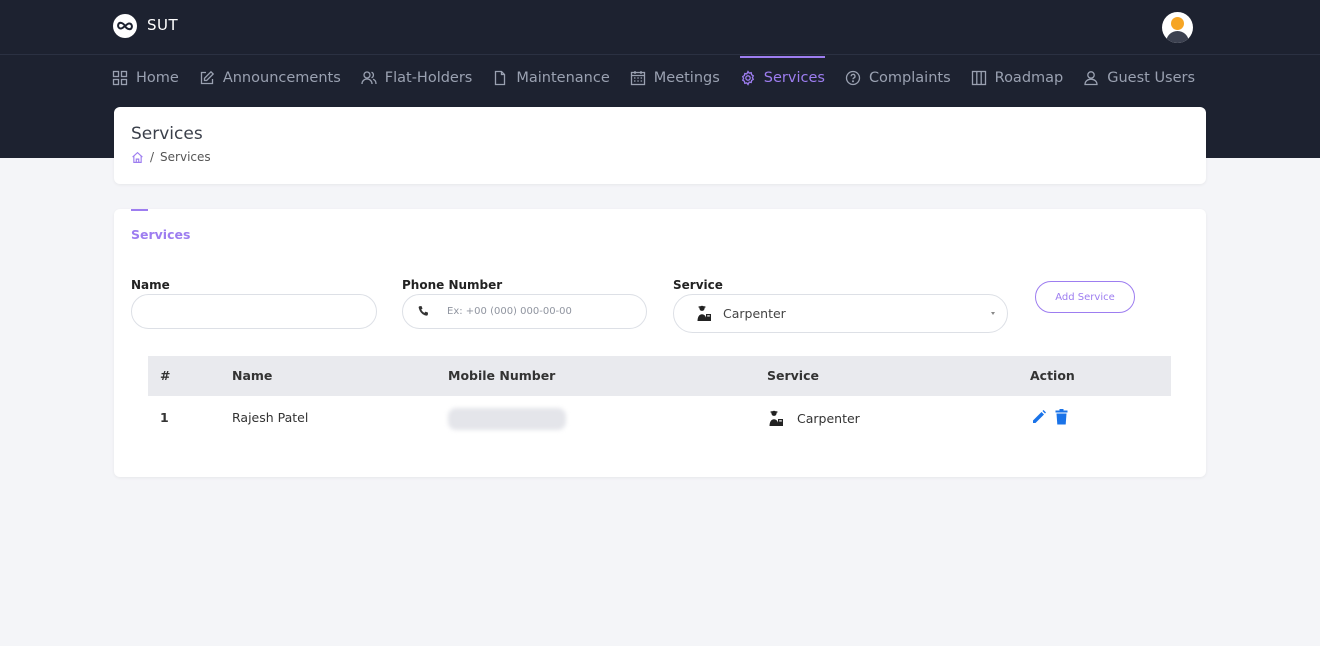  What do you see at coordinates (754, 313) in the screenshot?
I see `service-selected-value: Carpenter` at bounding box center [754, 313].